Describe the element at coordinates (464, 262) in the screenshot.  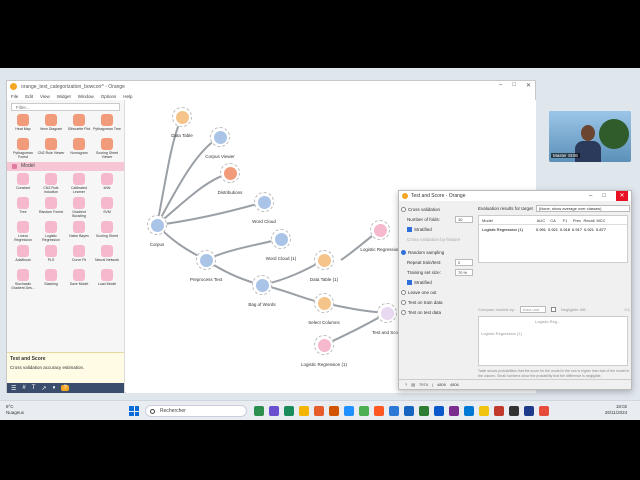
I see `repeat-select: 2` at that location.